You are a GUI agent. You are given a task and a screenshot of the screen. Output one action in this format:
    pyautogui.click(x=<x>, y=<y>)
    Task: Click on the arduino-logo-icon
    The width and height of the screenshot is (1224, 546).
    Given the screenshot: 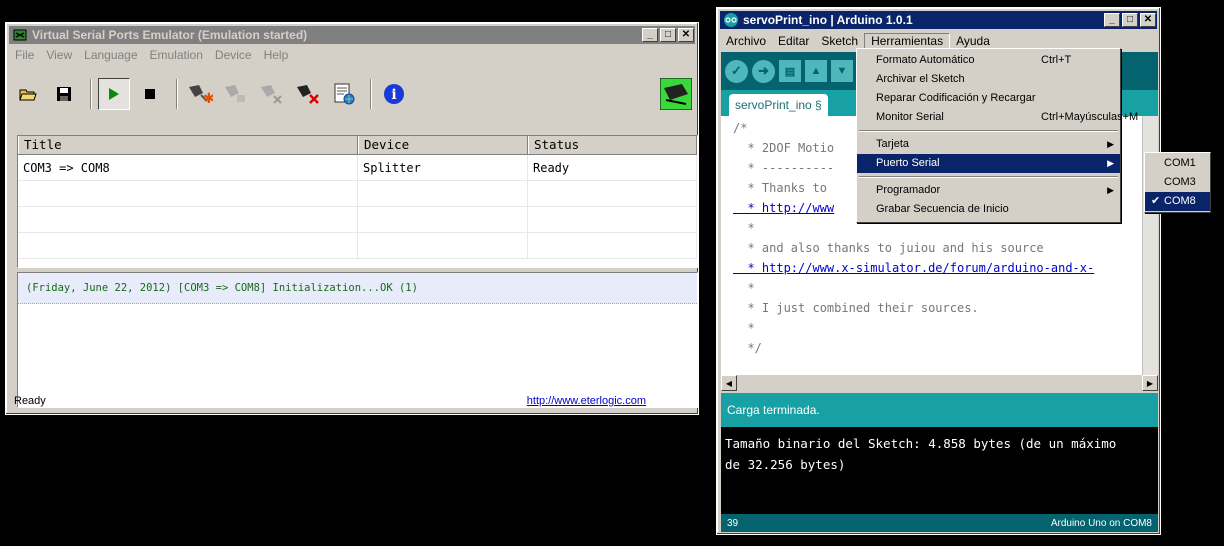 What is the action you would take?
    pyautogui.click(x=731, y=20)
    